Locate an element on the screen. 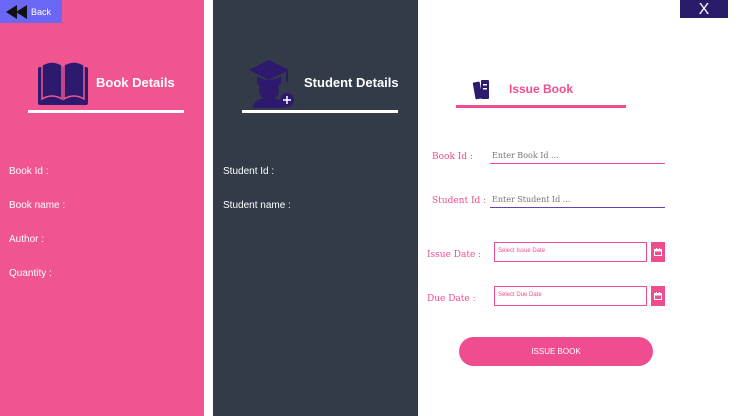 This screenshot has width=743, height=416. book-details-underline is located at coordinates (106, 111).